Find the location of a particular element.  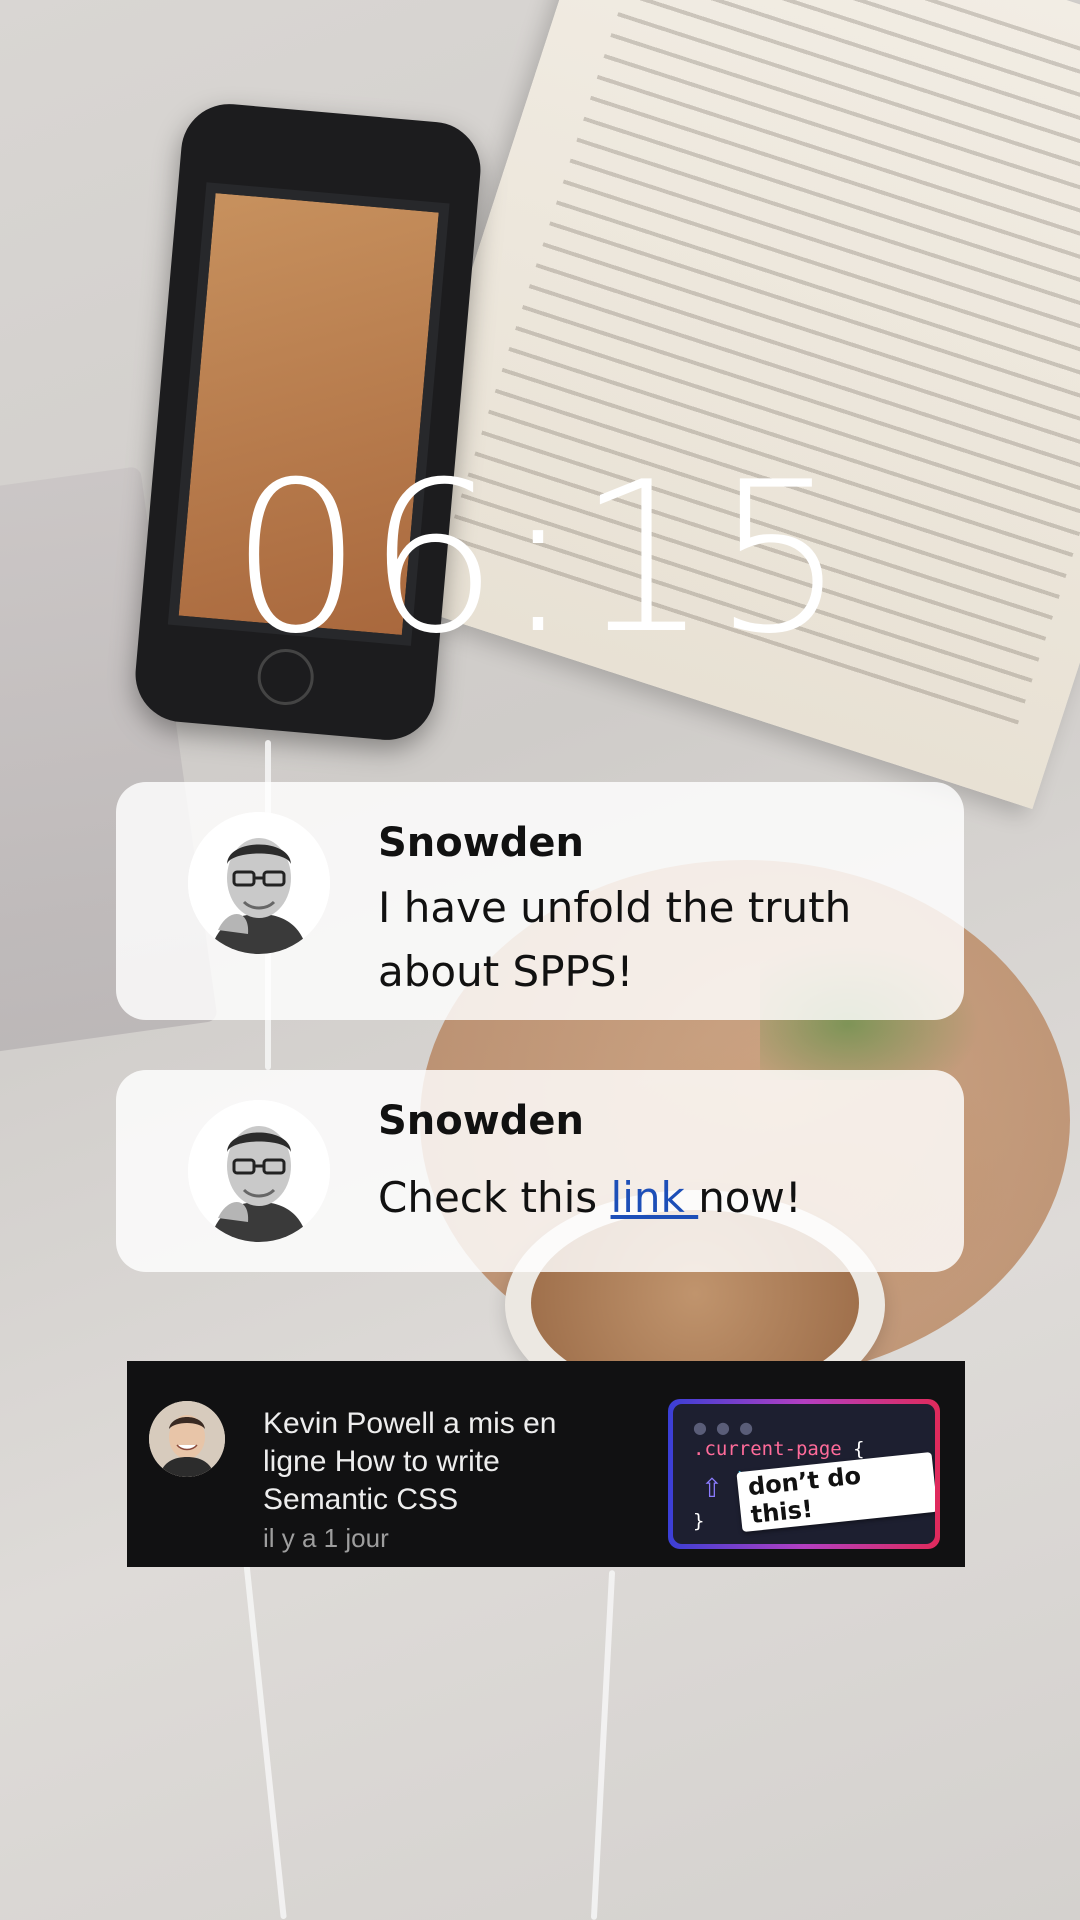

lock-screen-clock: 06:15 is located at coordinates (540, 559).